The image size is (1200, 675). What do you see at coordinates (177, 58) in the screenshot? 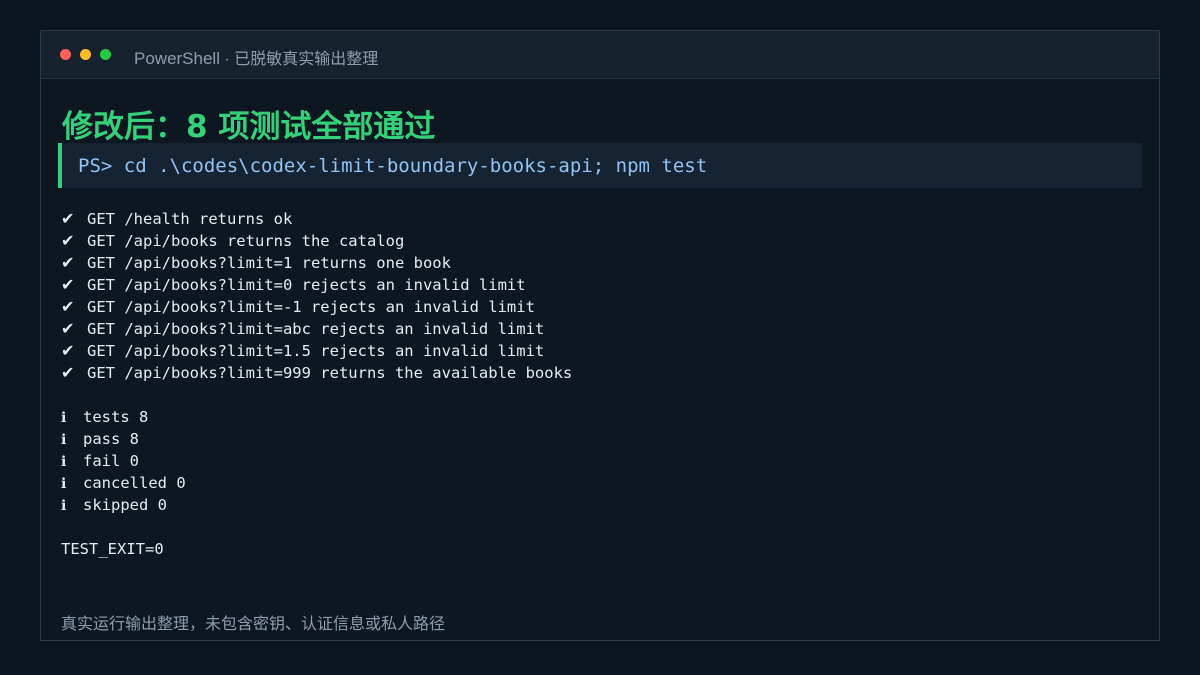
I see `app-name: PowerShell` at bounding box center [177, 58].